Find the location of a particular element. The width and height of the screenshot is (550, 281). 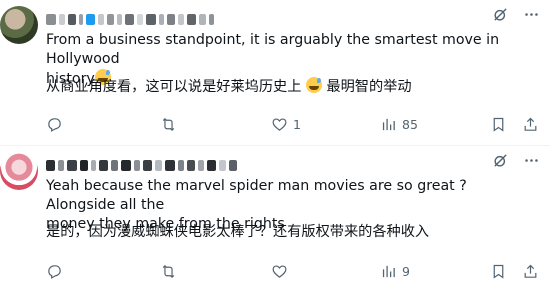

views-button: 9 is located at coordinates (395, 271).